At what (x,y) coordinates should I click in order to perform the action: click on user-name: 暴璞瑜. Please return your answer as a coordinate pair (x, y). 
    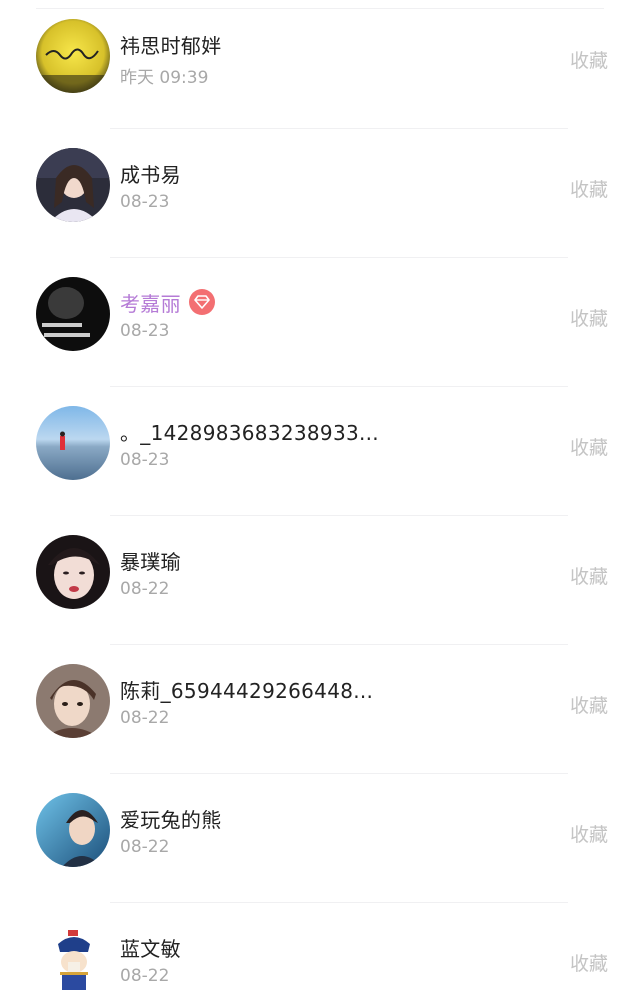
    Looking at the image, I should click on (150, 560).